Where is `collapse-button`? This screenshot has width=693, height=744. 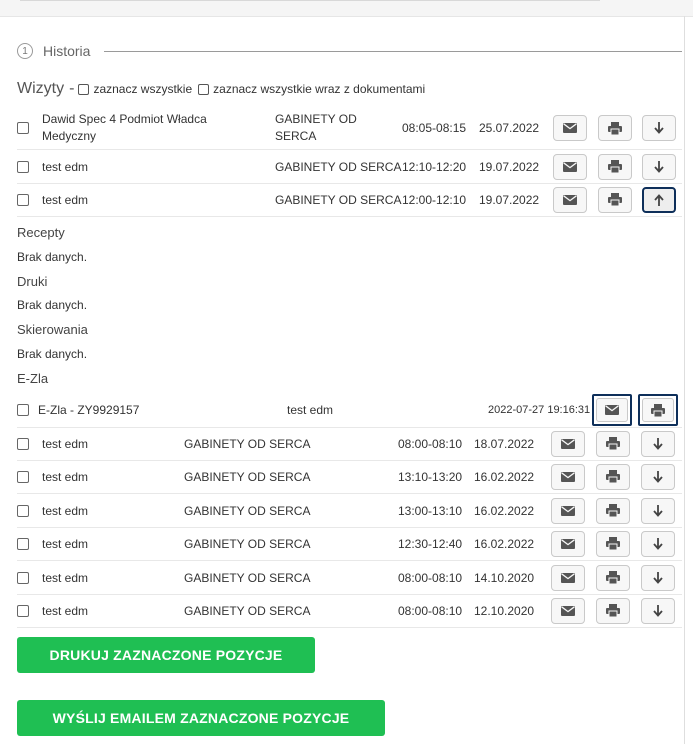
collapse-button is located at coordinates (659, 199).